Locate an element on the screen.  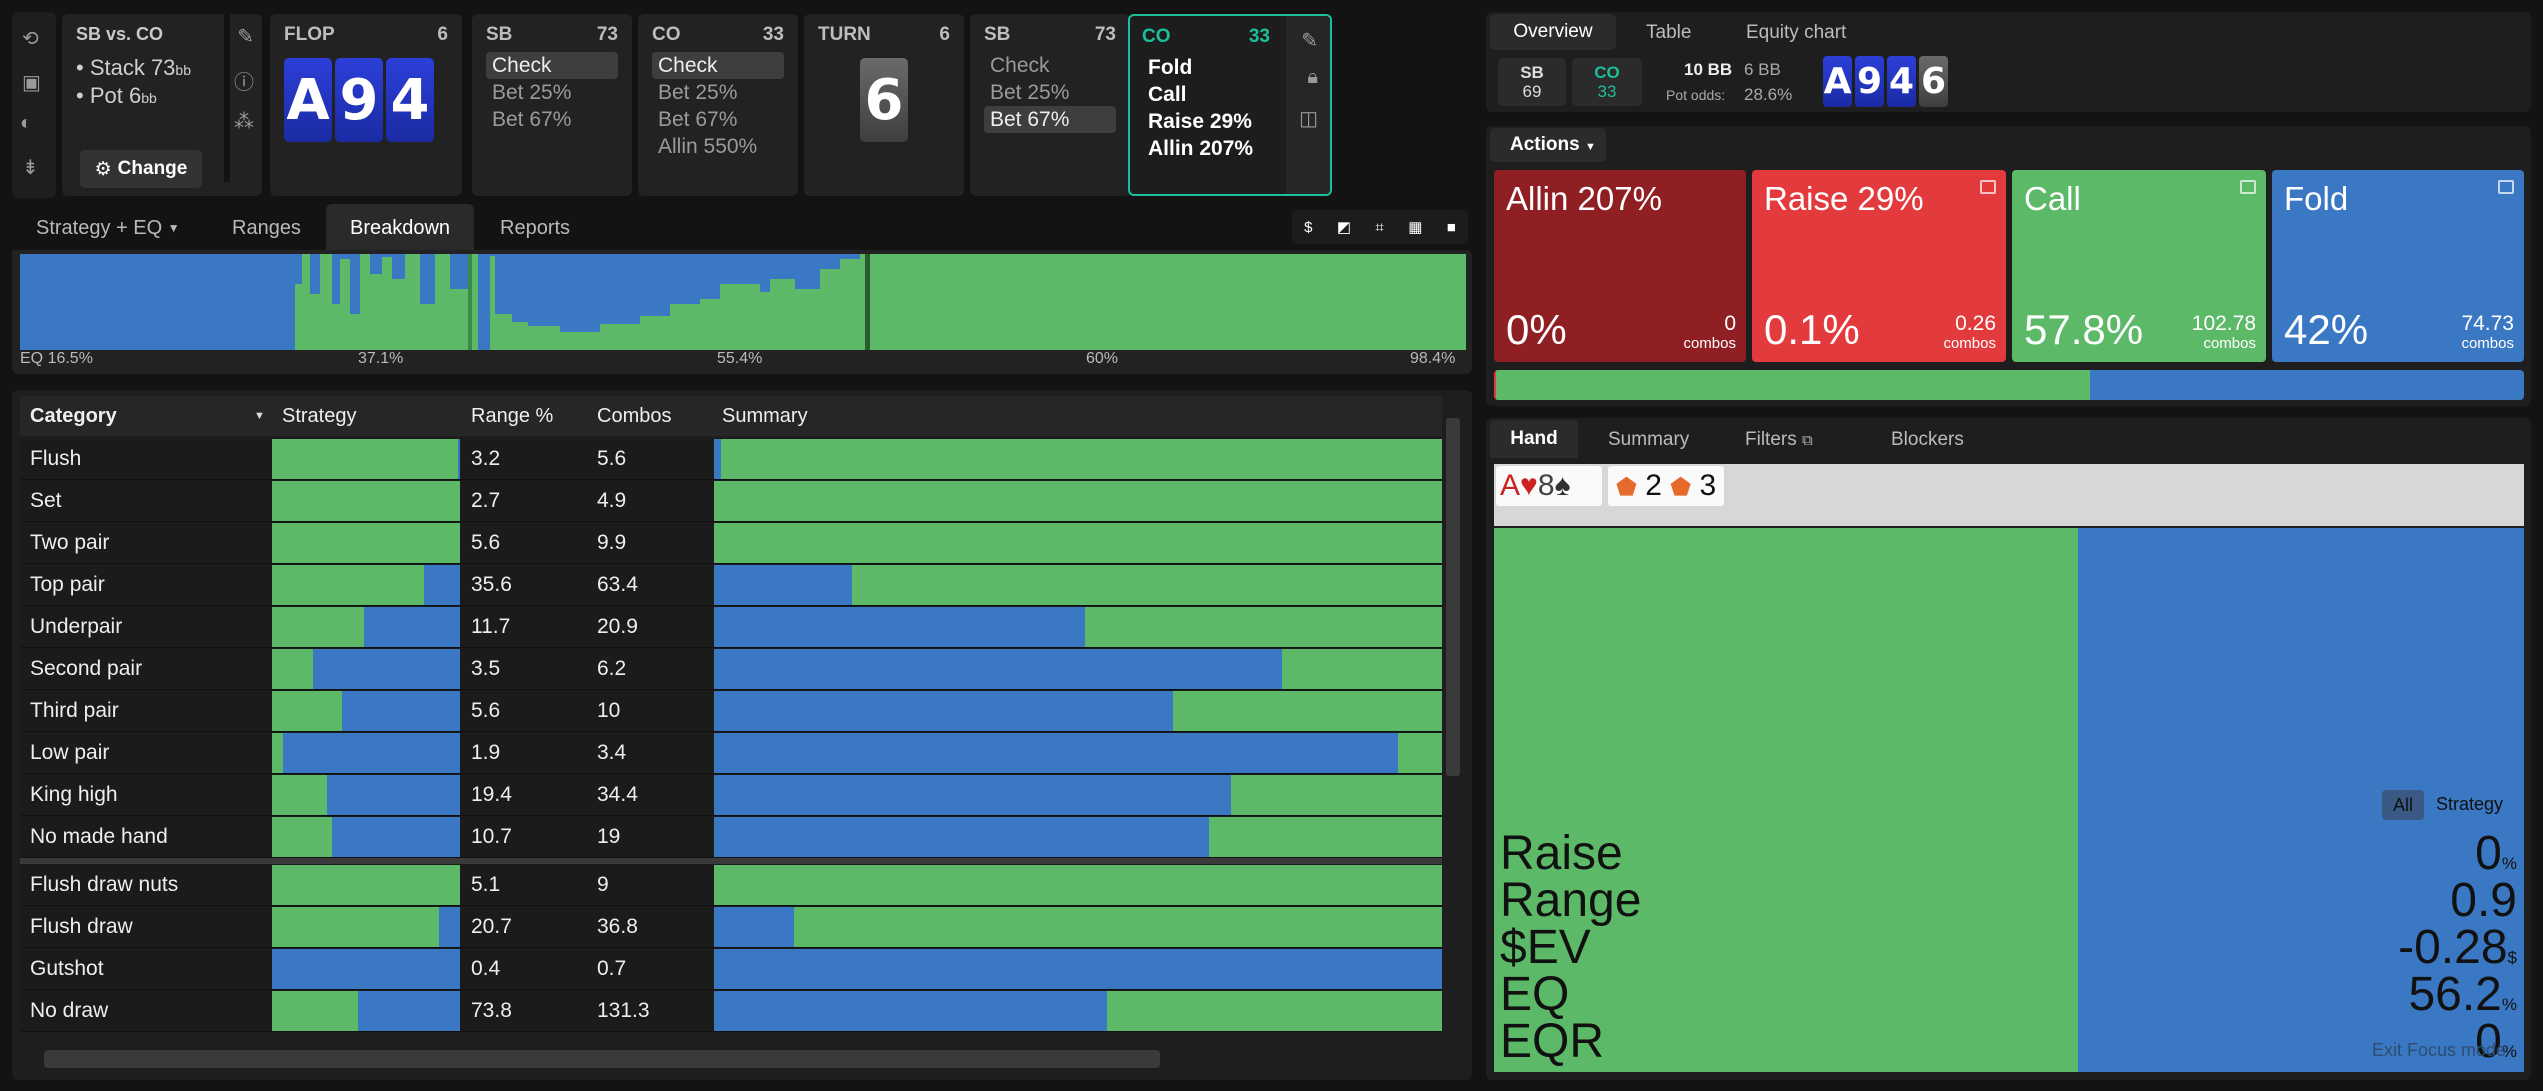
table-row: Top pair 35.6 63.4 is located at coordinates (731, 585).